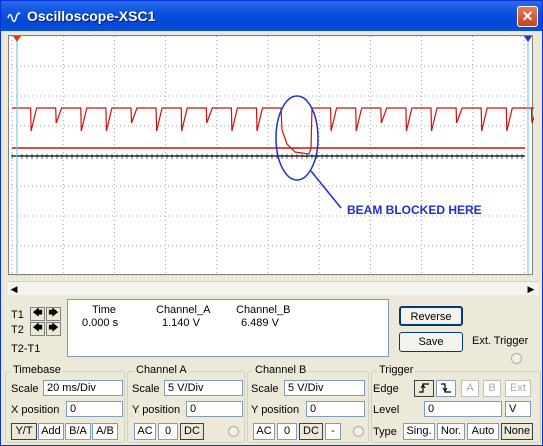 The width and height of the screenshot is (543, 446). What do you see at coordinates (260, 323) in the screenshot?
I see `channel-b-value: 6.489 V` at bounding box center [260, 323].